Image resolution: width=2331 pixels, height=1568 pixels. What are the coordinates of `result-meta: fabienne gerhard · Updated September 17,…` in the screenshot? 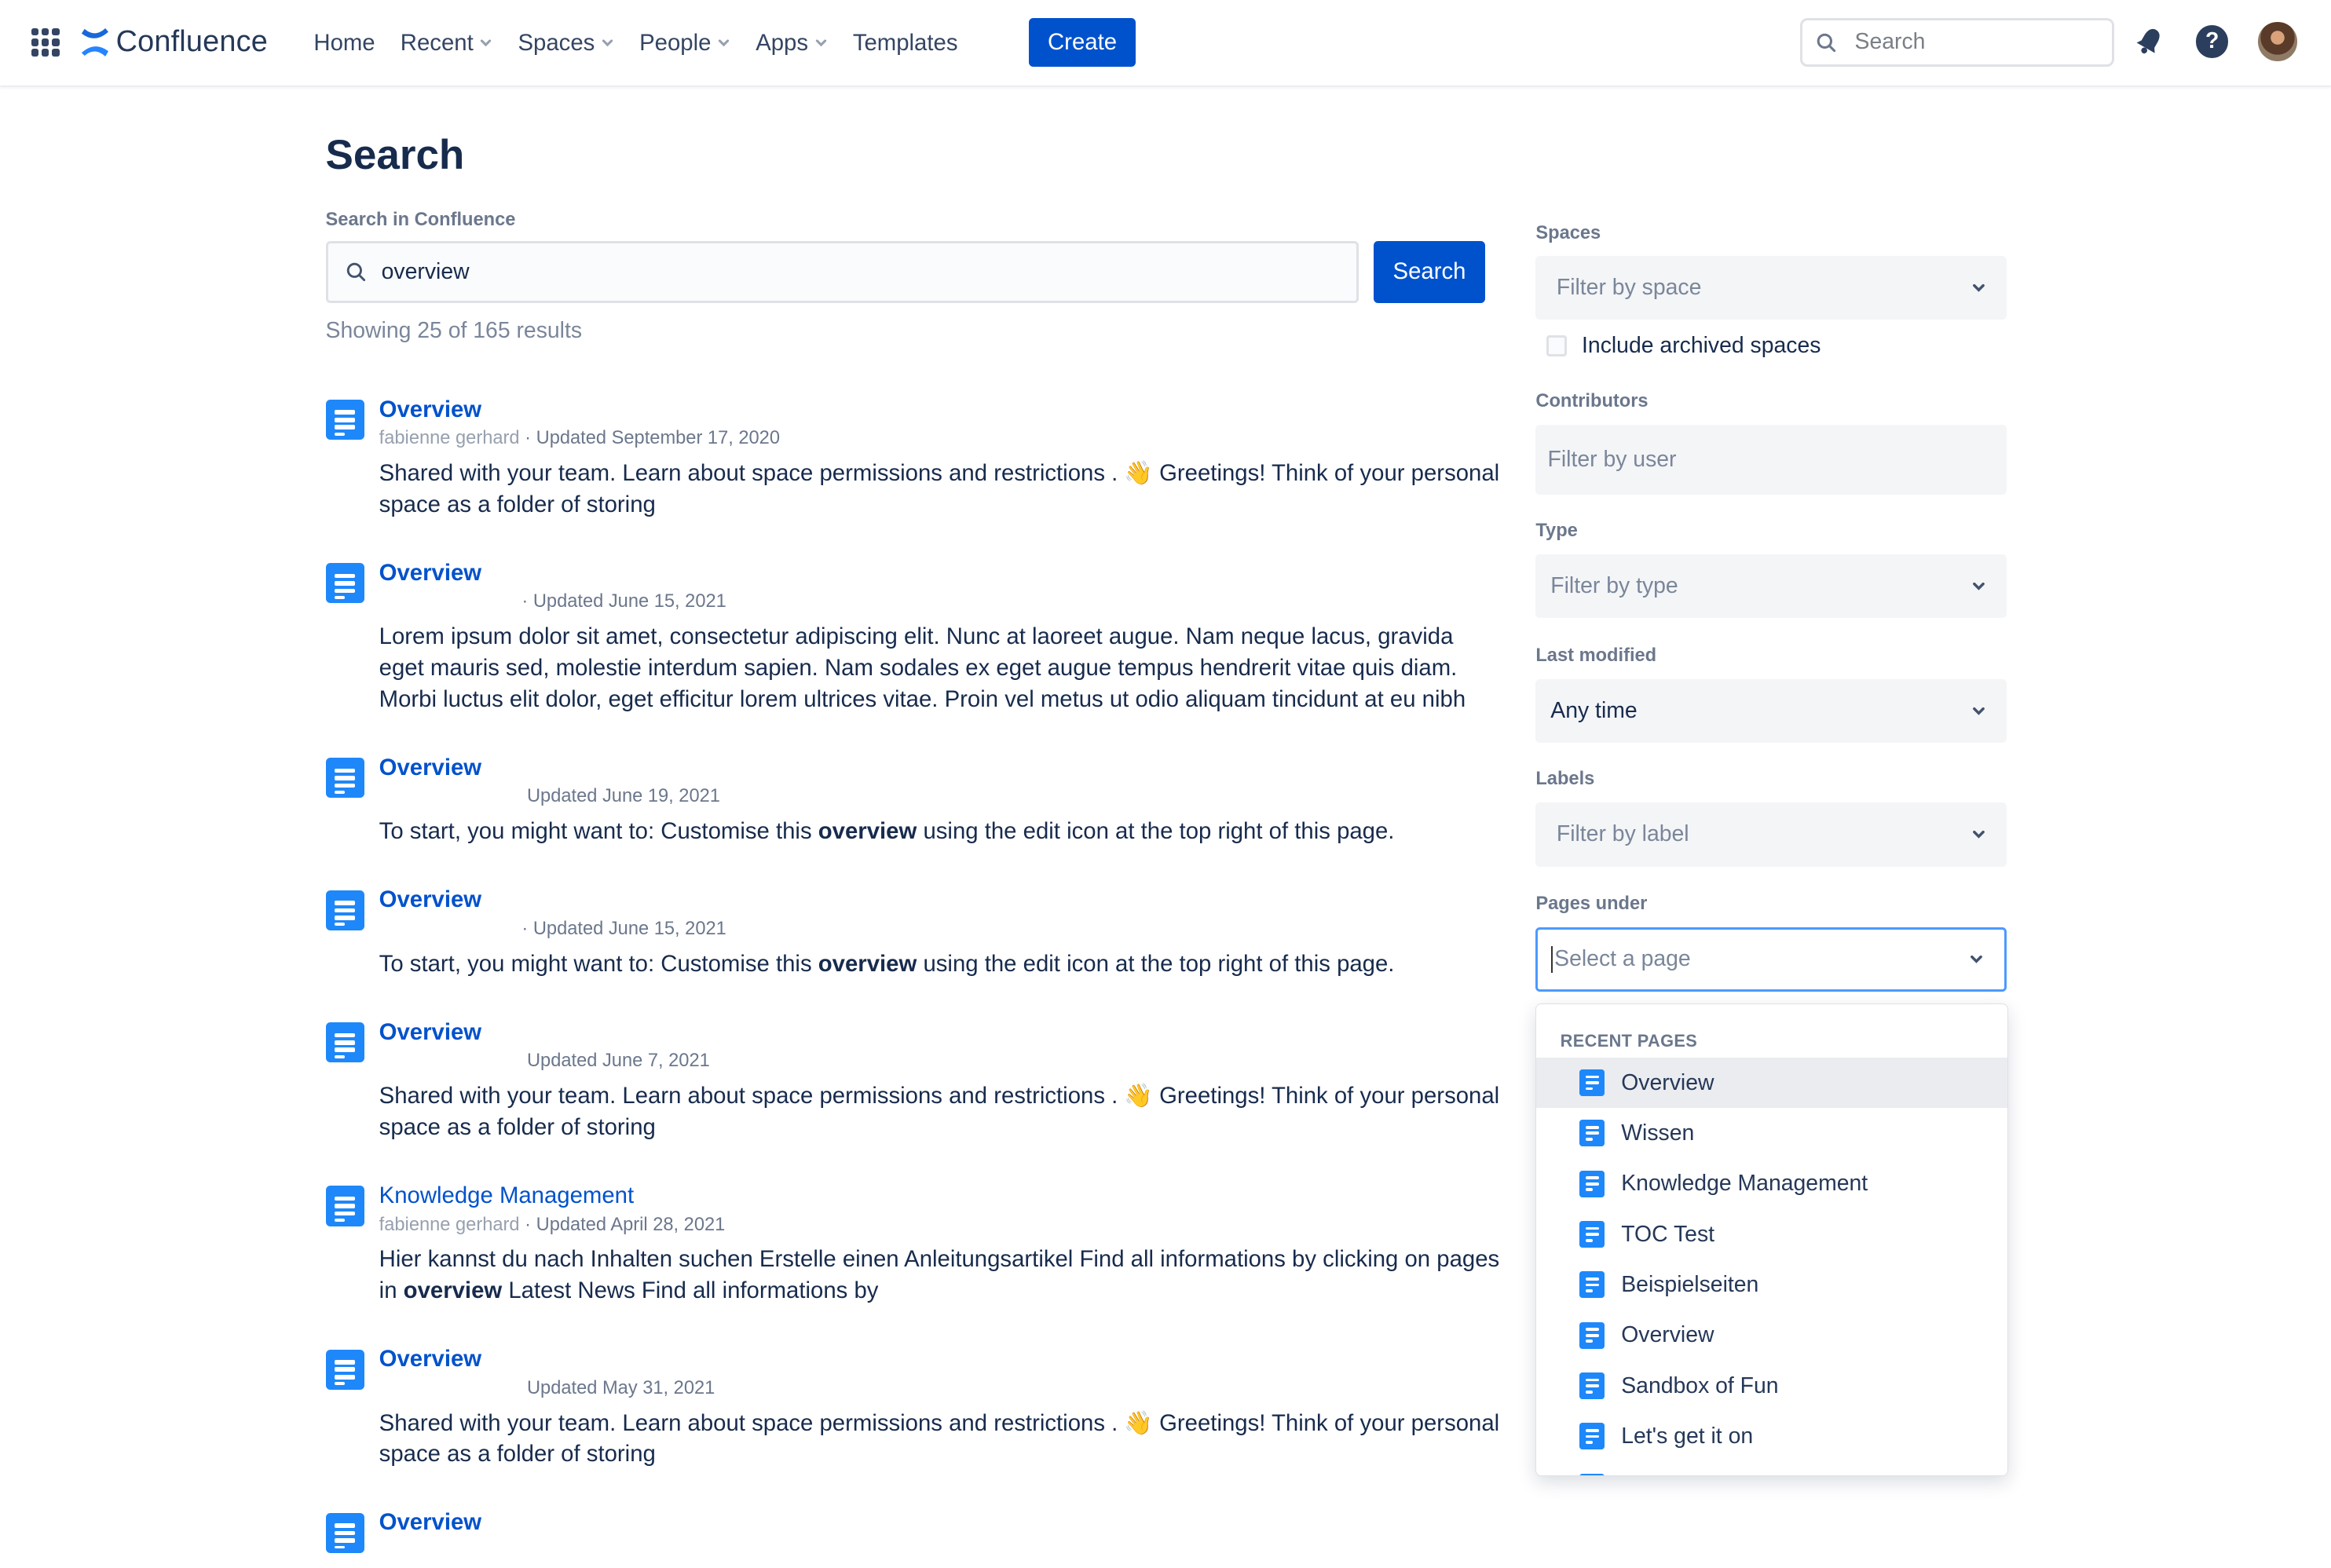 It's located at (939, 438).